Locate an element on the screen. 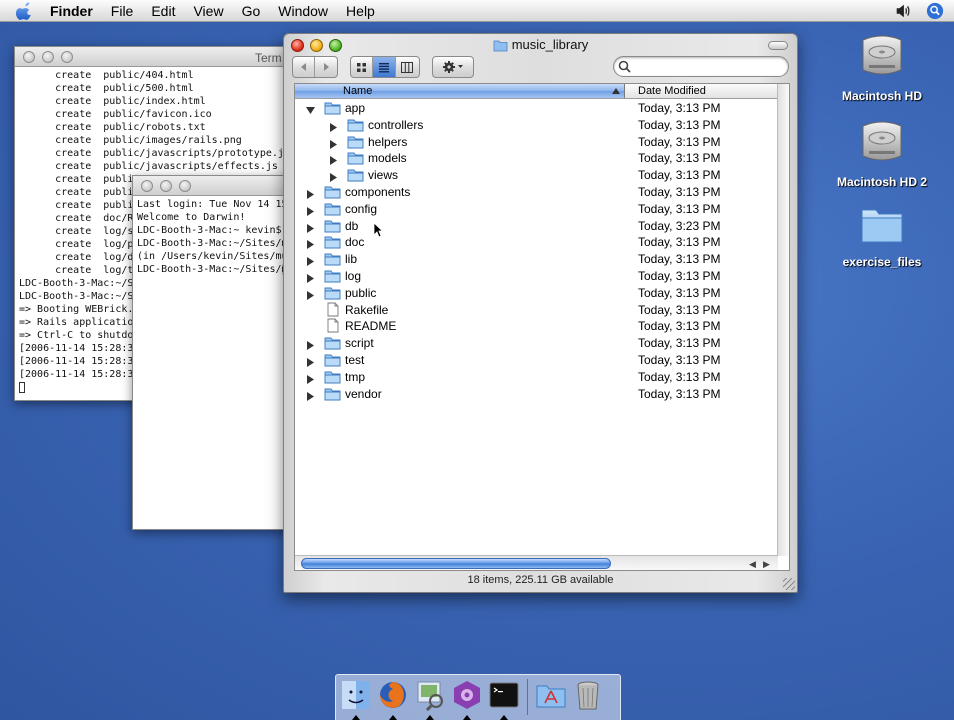  folder-icon is located at coordinates (332, 292).